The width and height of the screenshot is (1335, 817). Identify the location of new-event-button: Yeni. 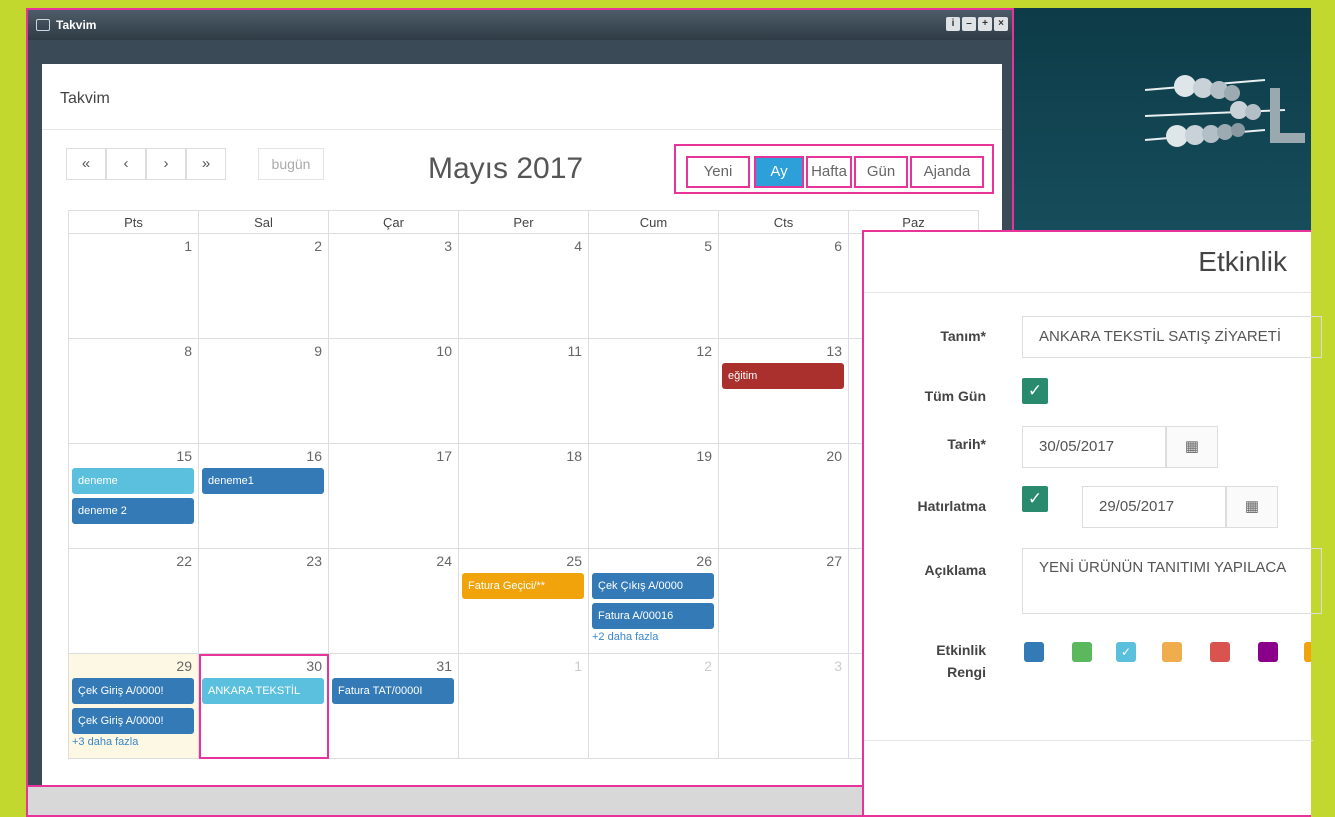
(718, 172).